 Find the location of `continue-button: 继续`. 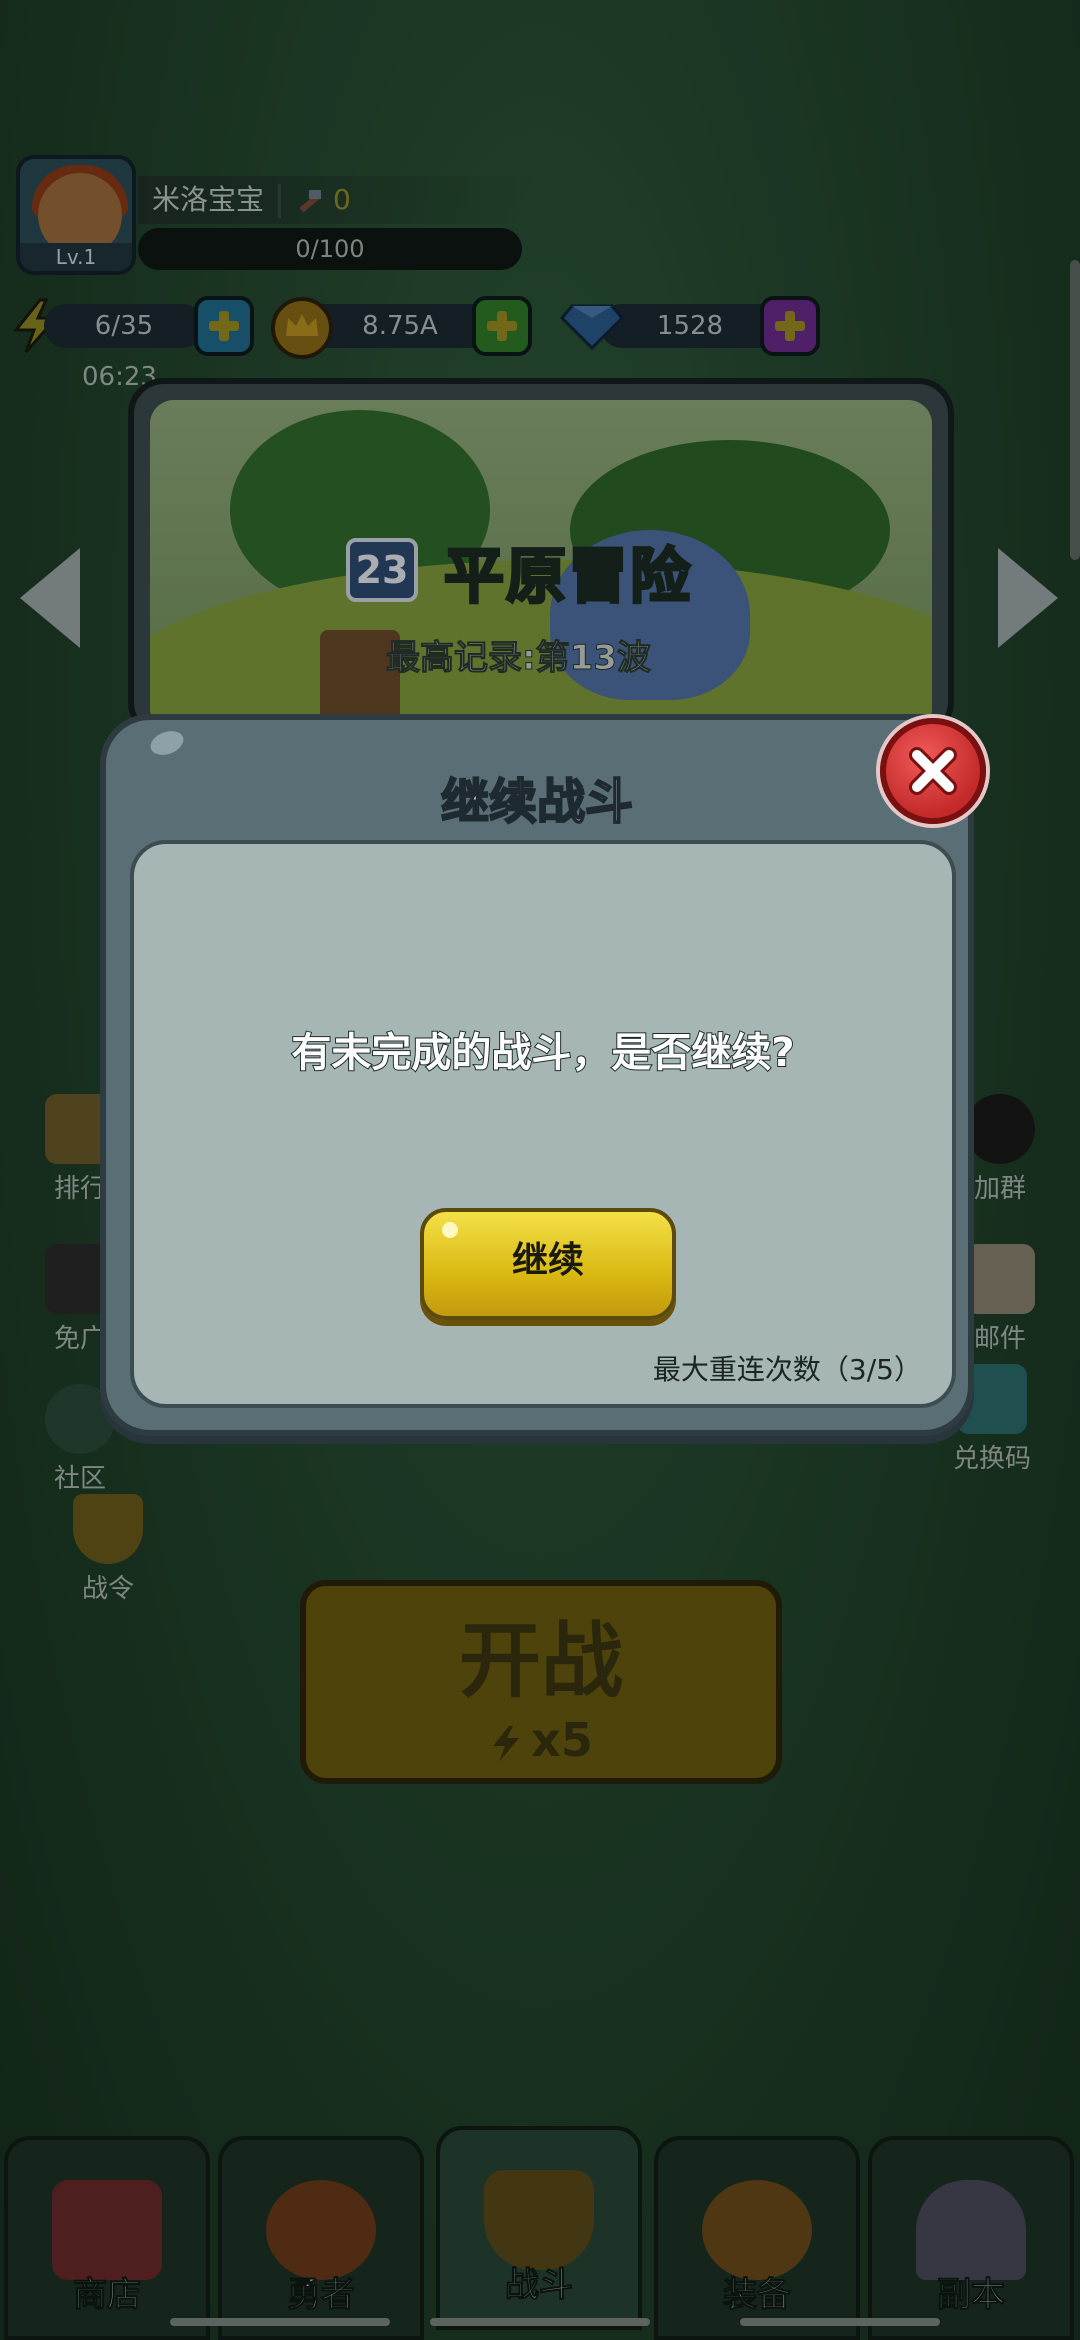

continue-button: 继续 is located at coordinates (548, 1264).